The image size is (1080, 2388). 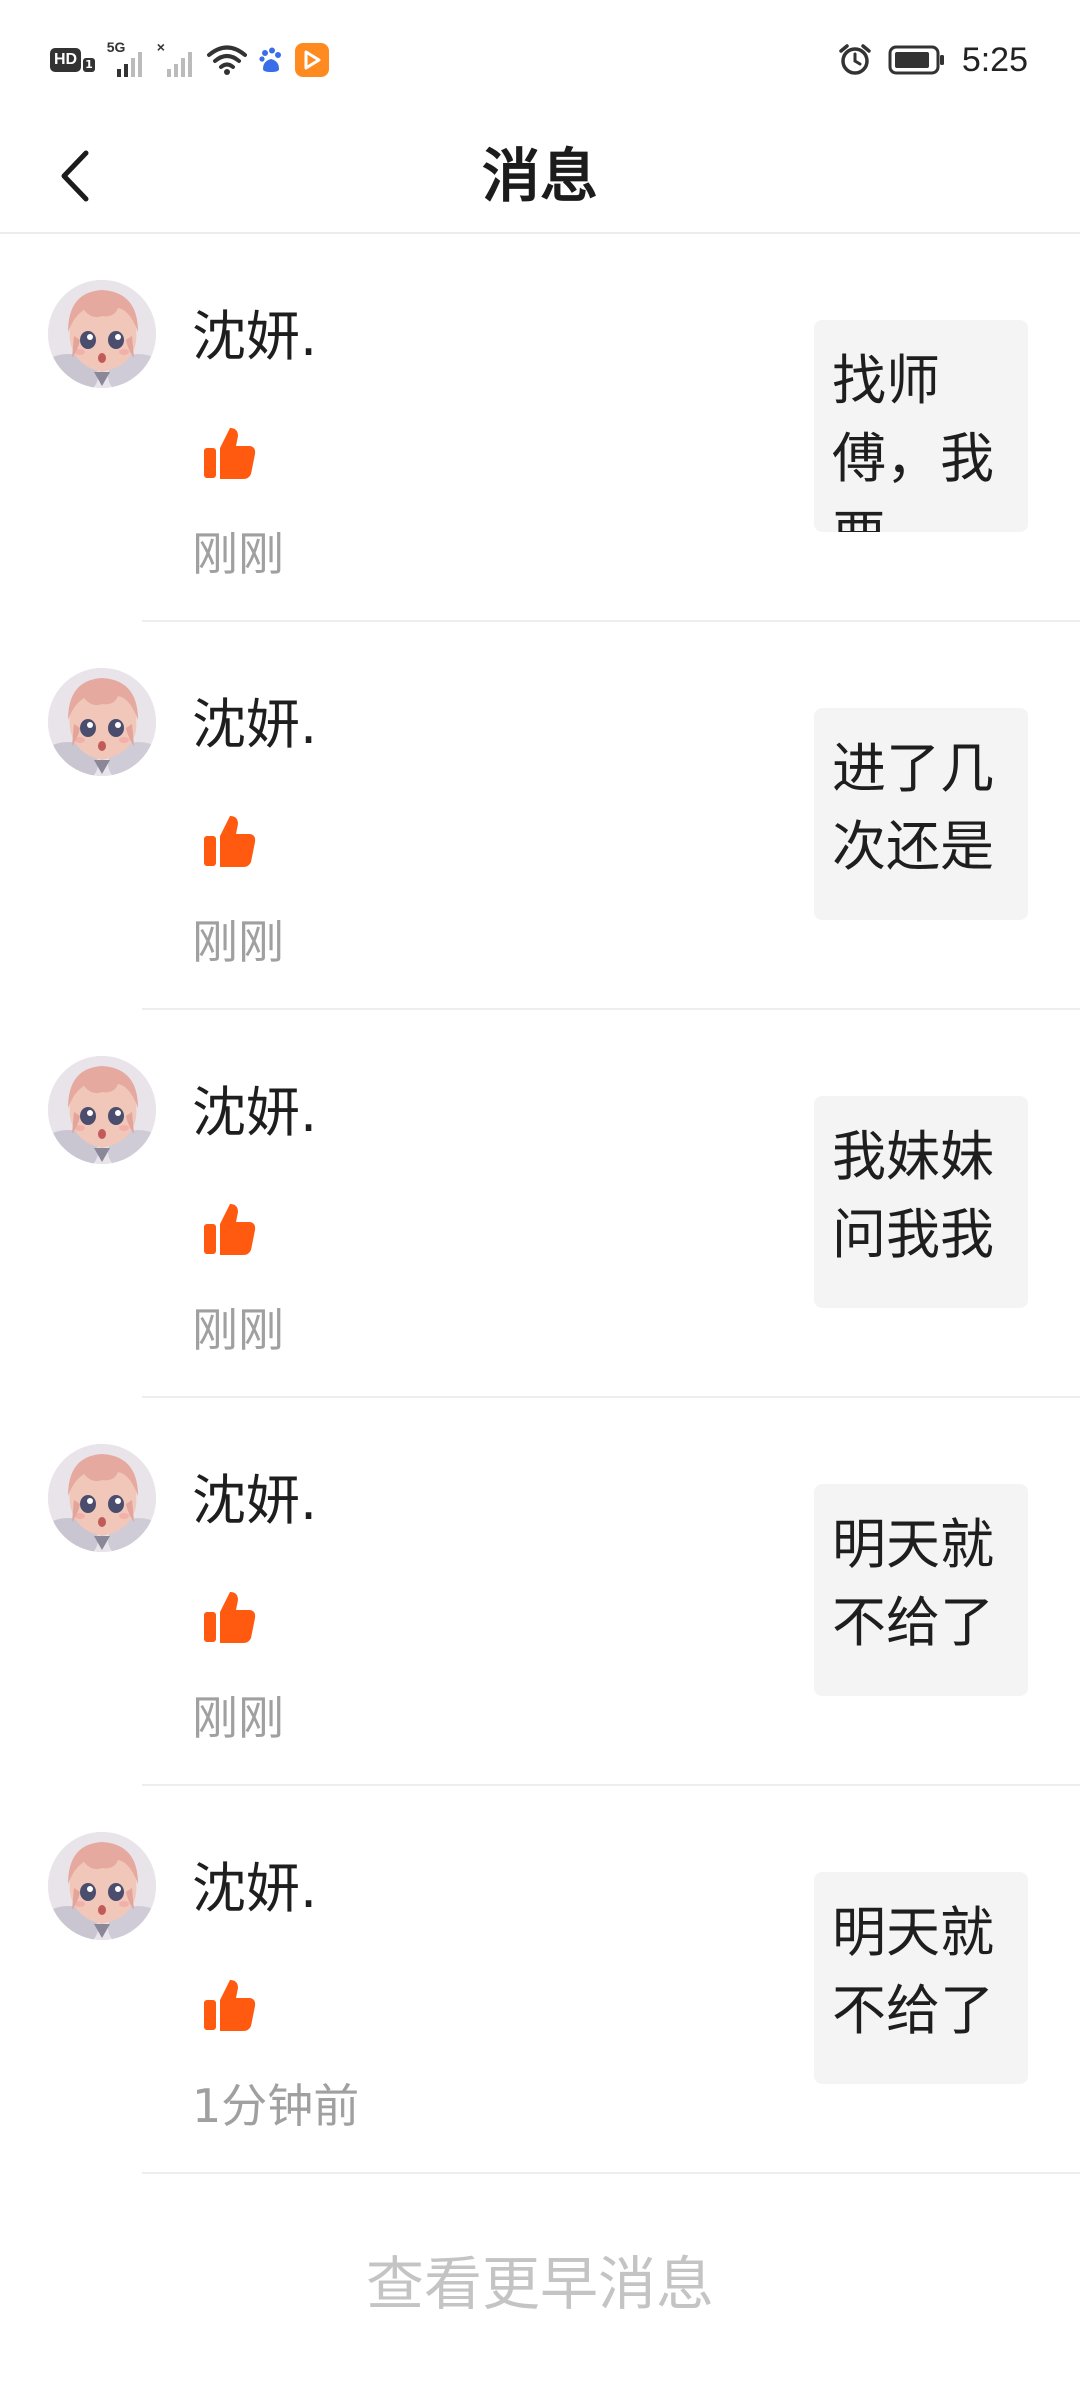 I want to click on page-title: 消息, so click(x=539, y=176).